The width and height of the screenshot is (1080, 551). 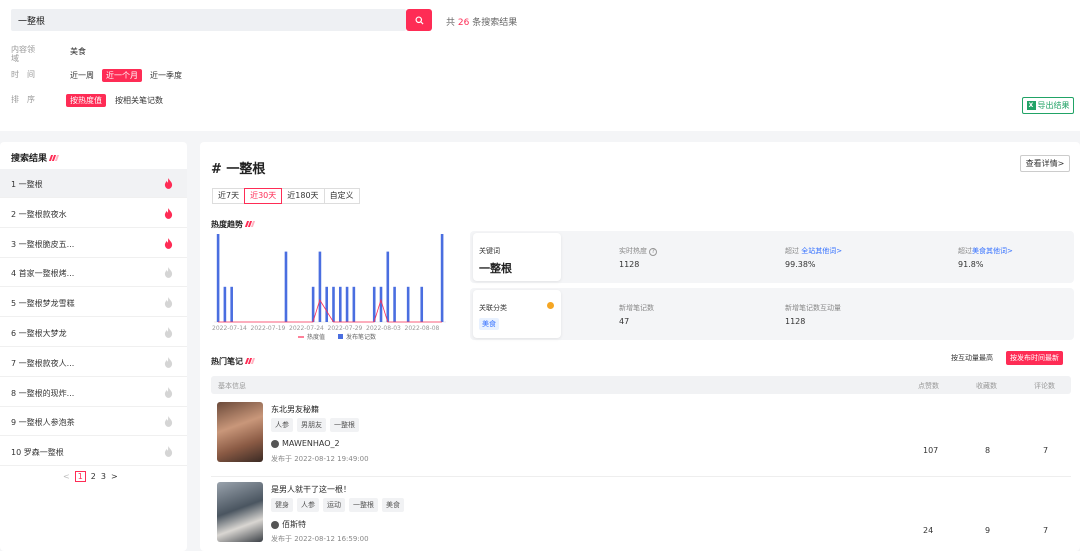 I want to click on tab-custom: 自定义, so click(x=341, y=196).